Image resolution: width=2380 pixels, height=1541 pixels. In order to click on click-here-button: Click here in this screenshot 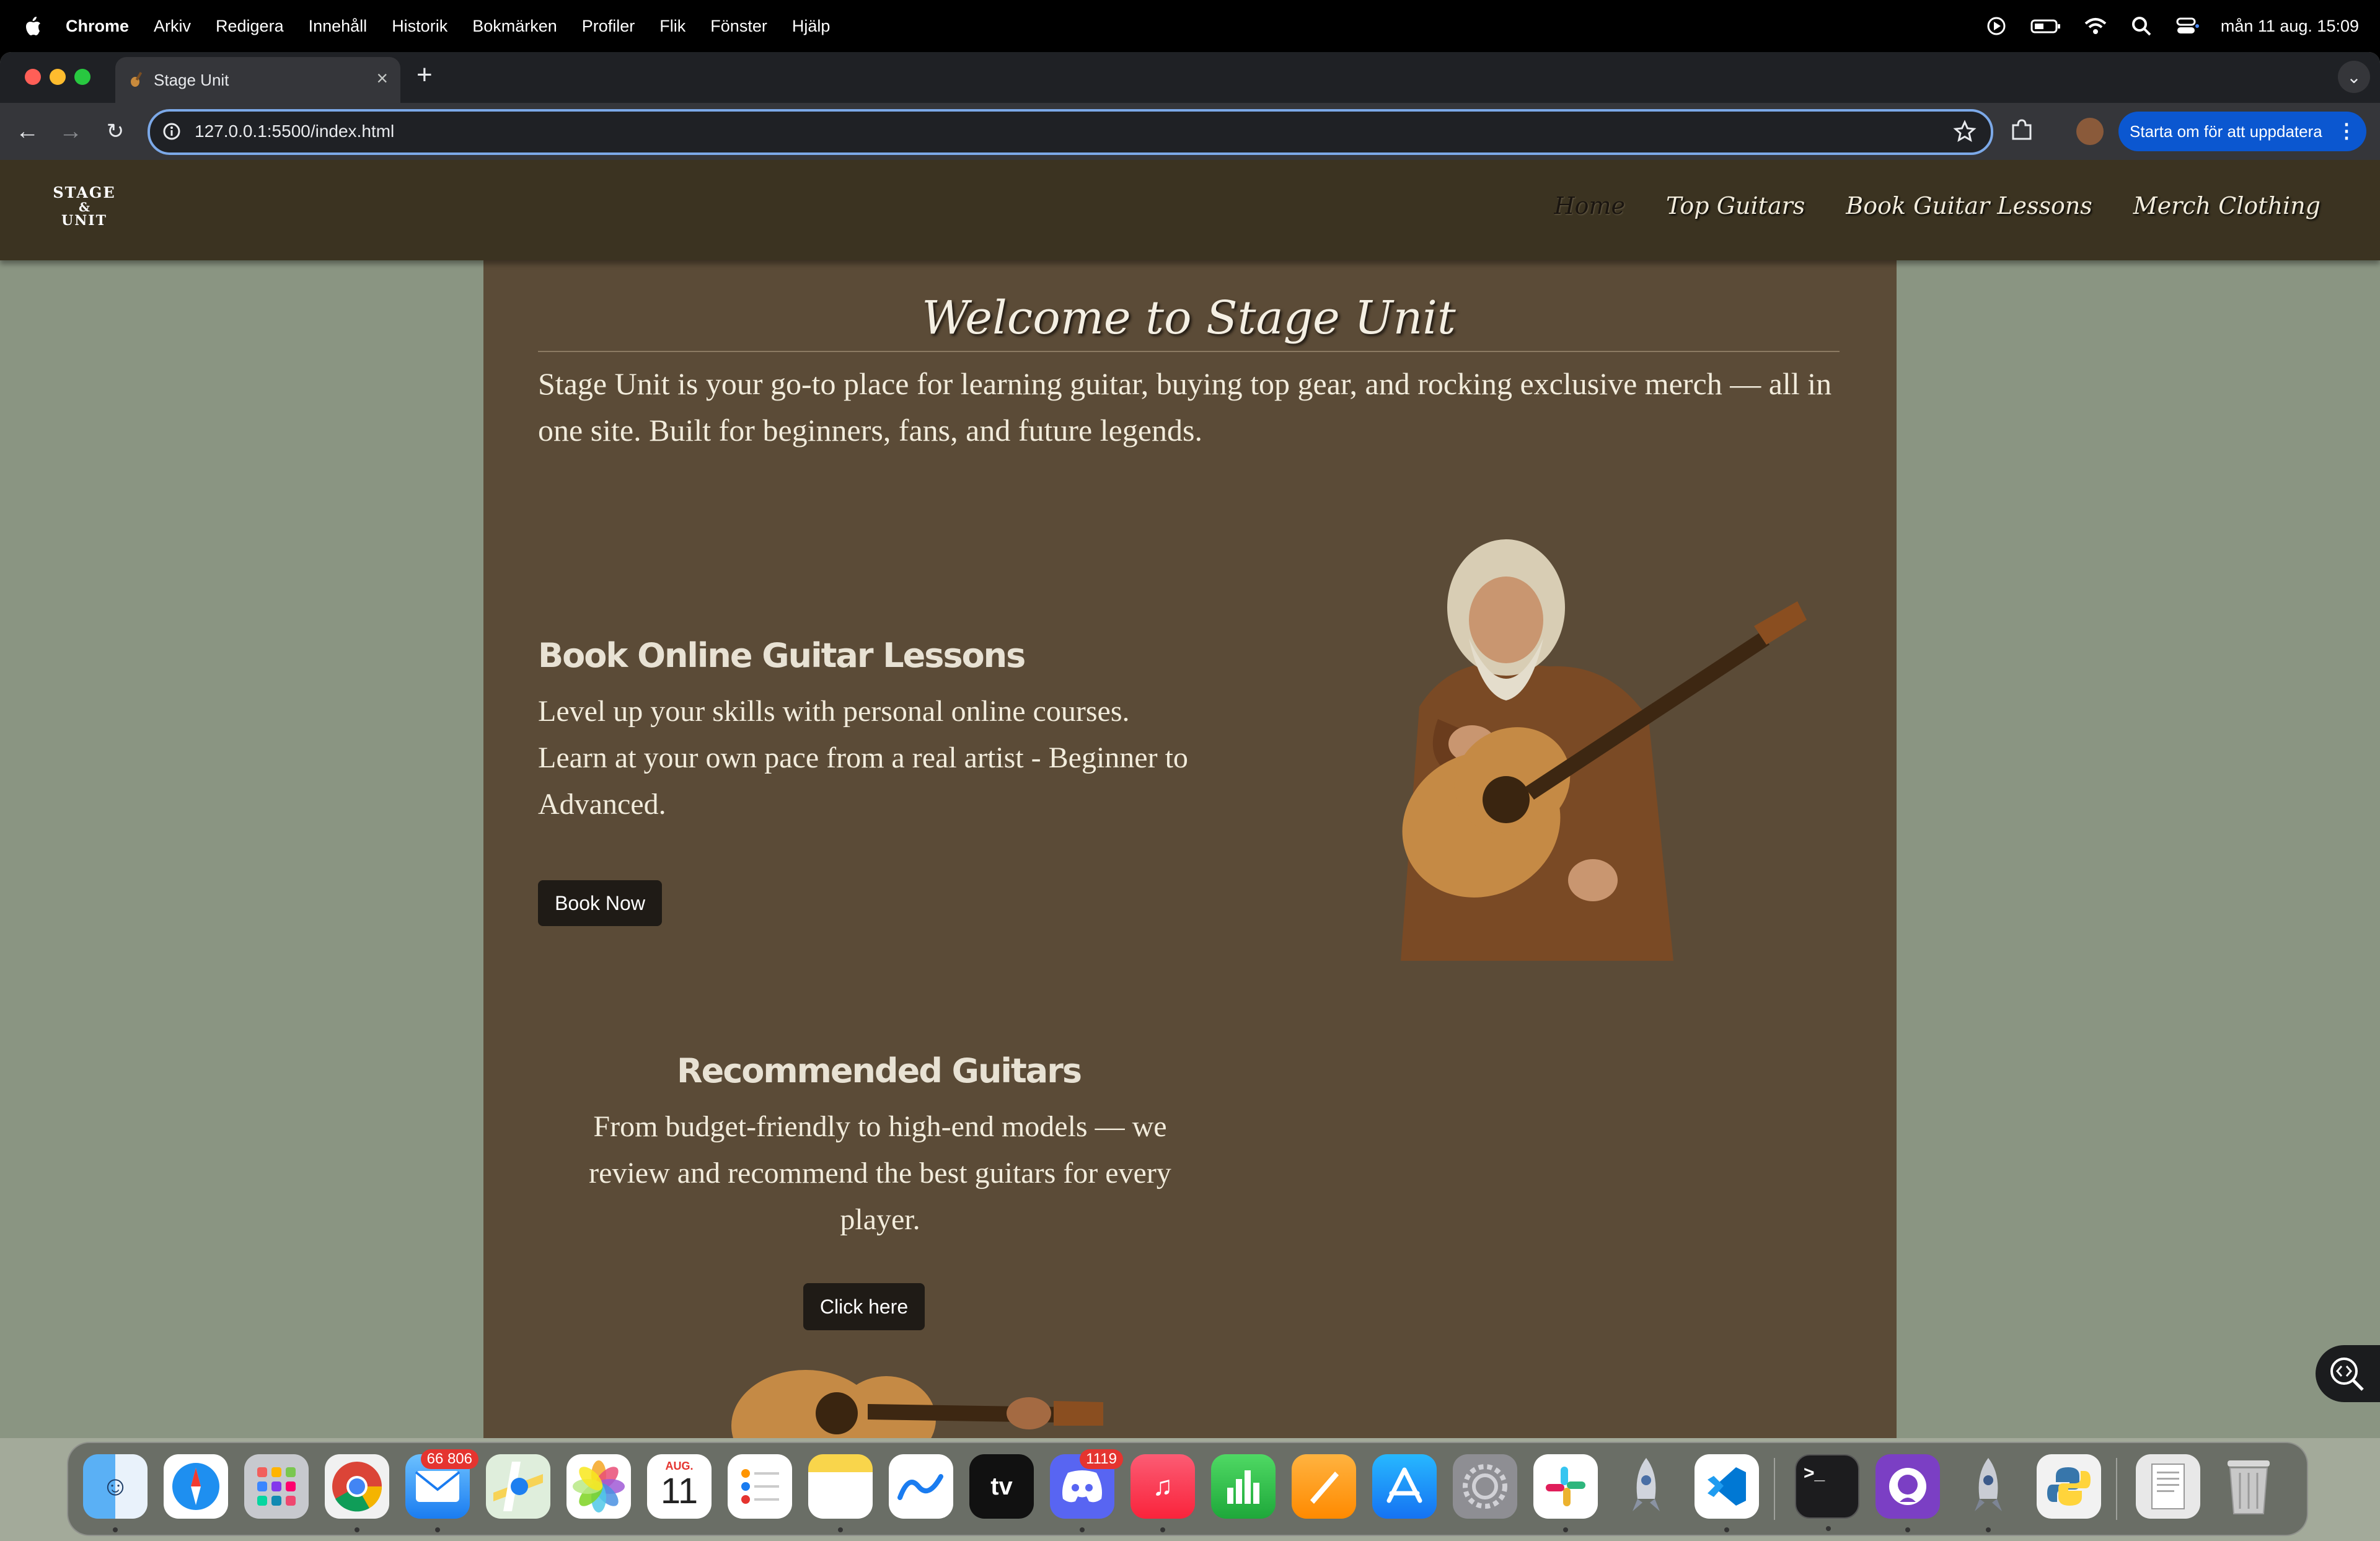, I will do `click(864, 1306)`.